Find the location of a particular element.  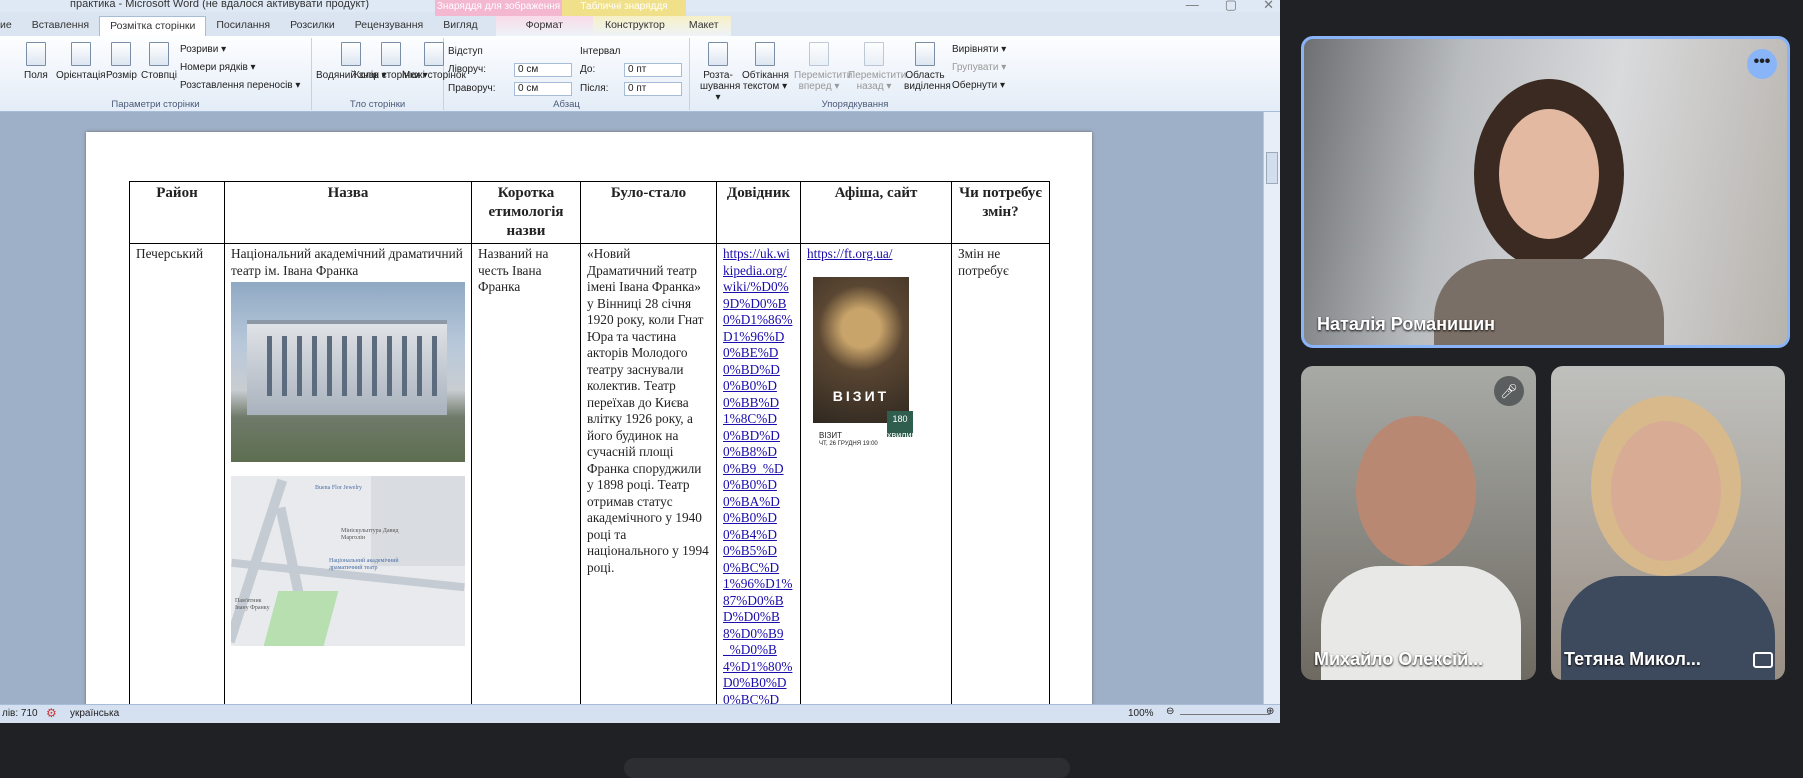

tab-page-layout: Розмітка сторінки is located at coordinates (153, 26).